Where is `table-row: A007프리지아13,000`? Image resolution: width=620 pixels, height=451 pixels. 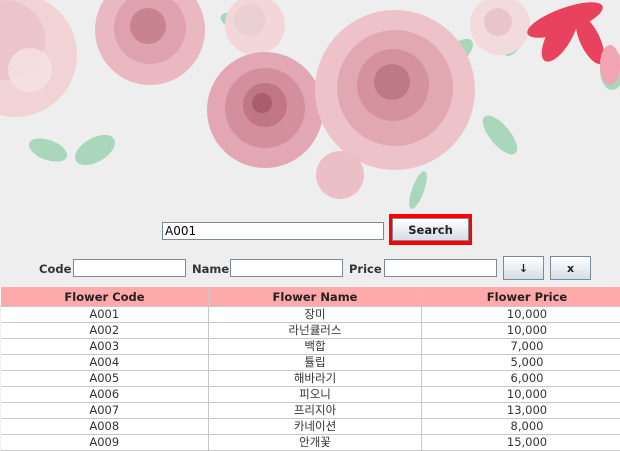
table-row: A007프리지아13,000 is located at coordinates (310, 411).